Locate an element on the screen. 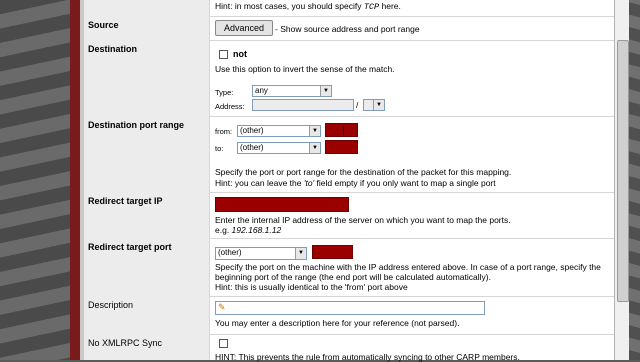 This screenshot has width=640, height=362. destination-address-label: Address: is located at coordinates (230, 106).